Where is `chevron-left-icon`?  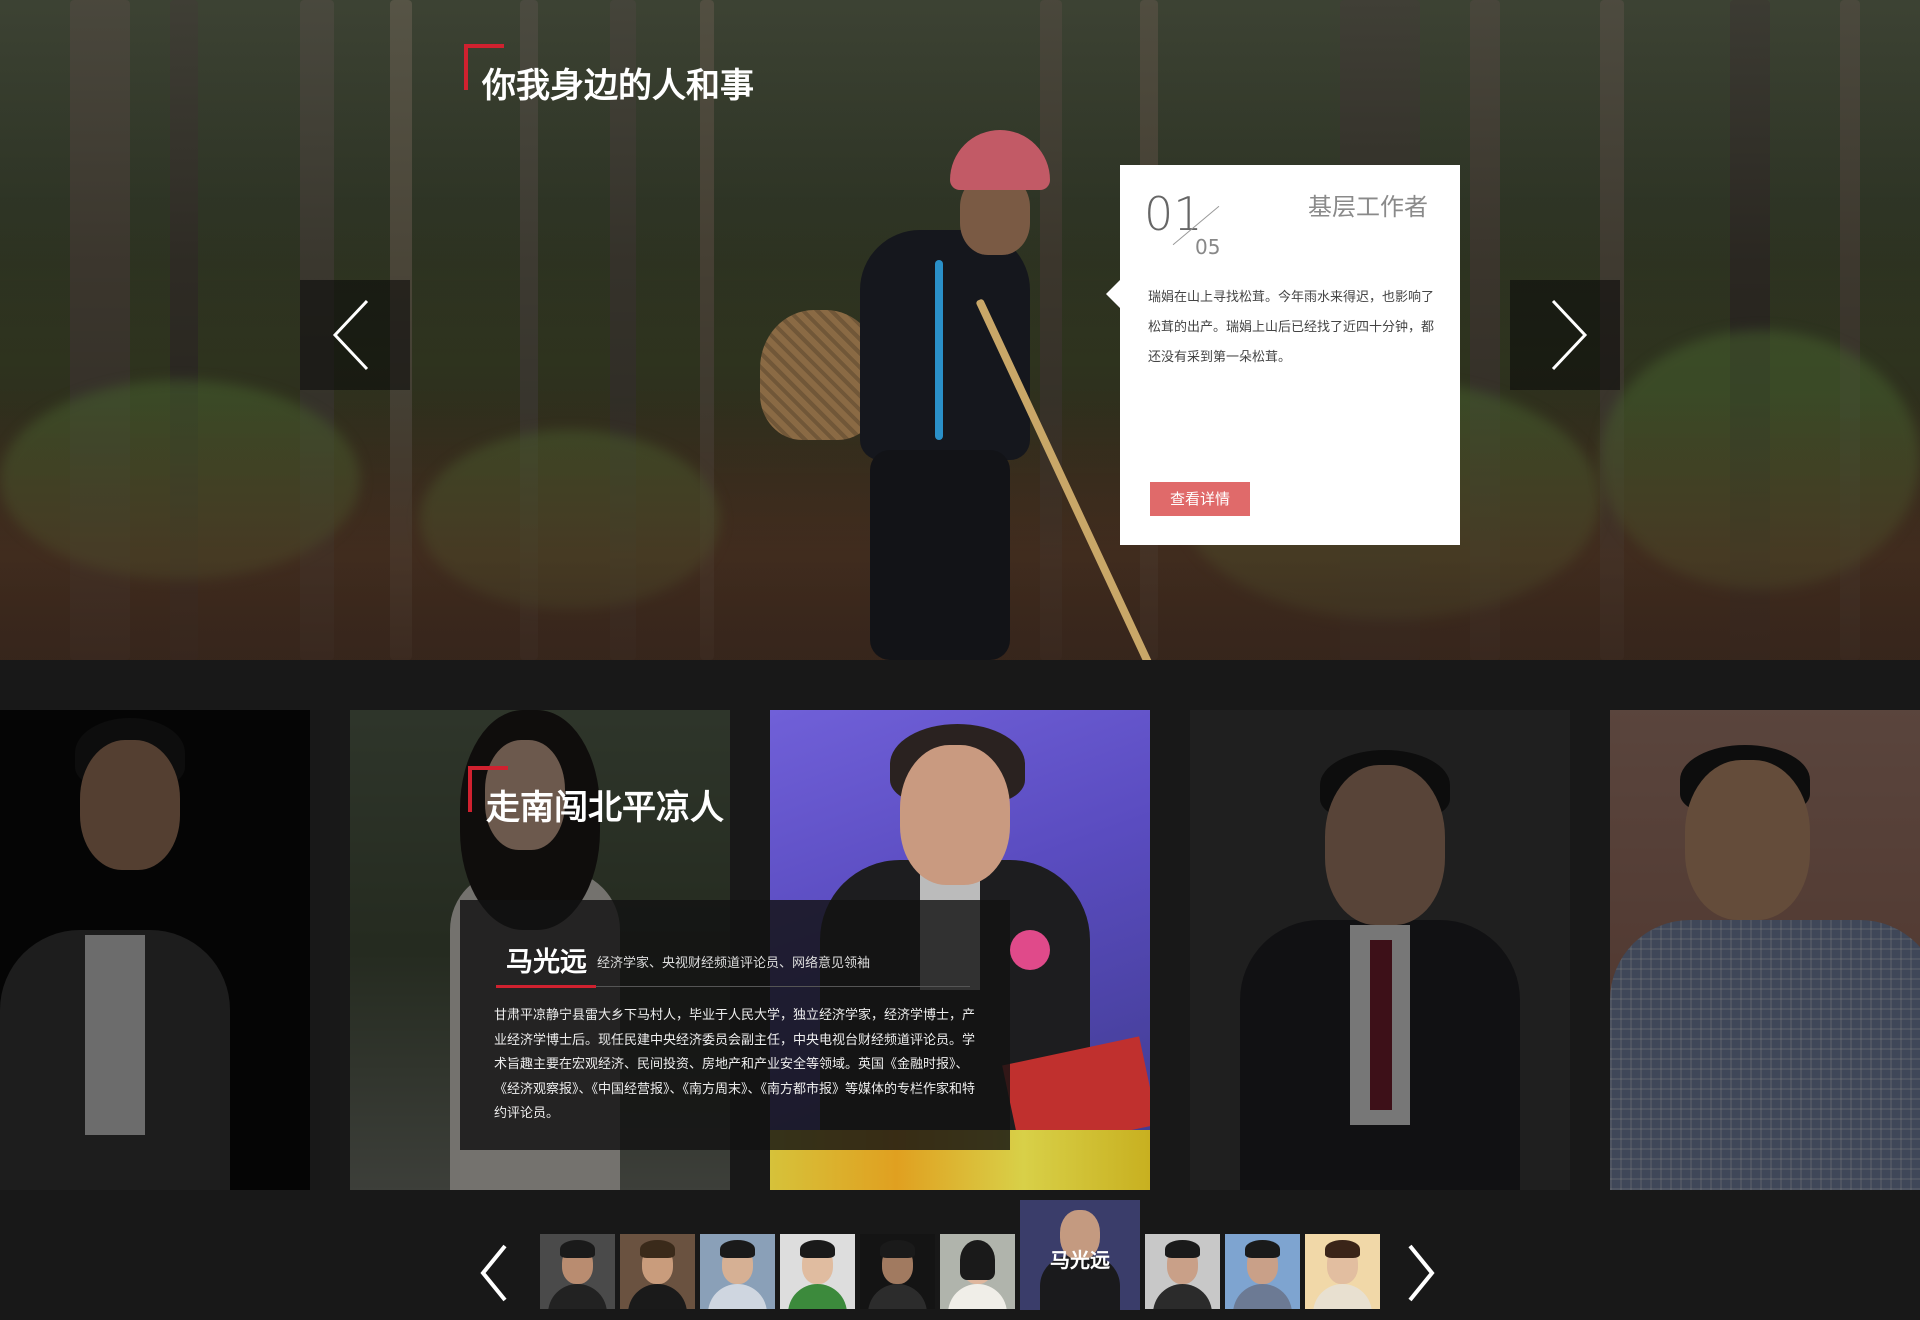 chevron-left-icon is located at coordinates (350, 335).